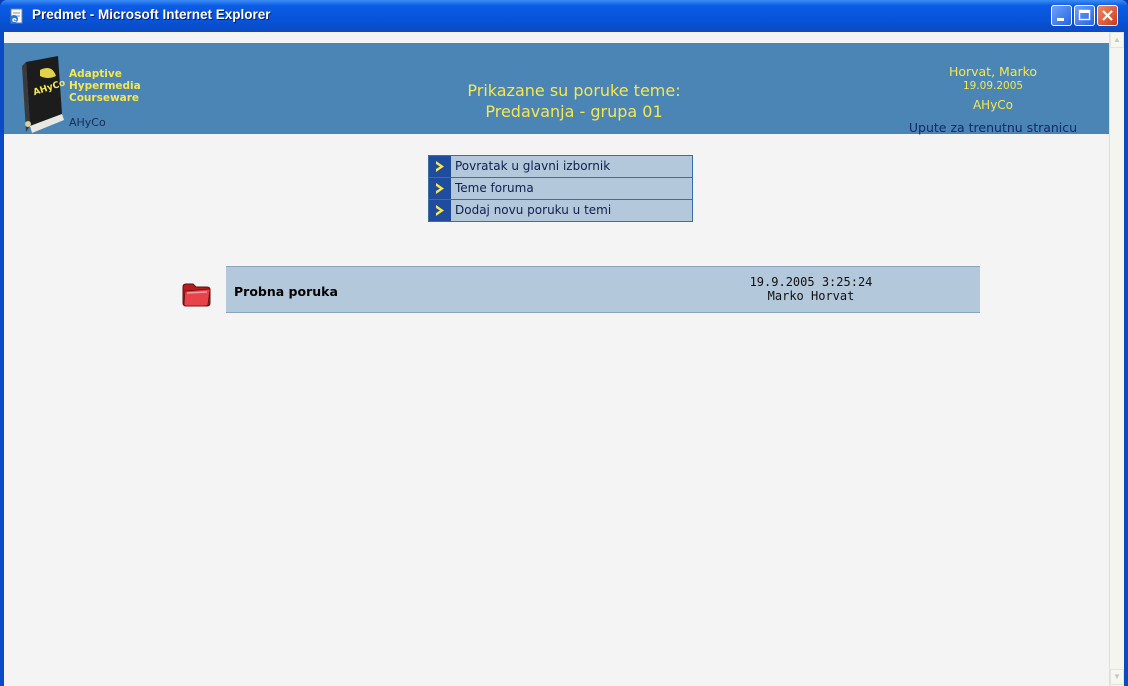  I want to click on message-author: Marko Horvat, so click(811, 296).